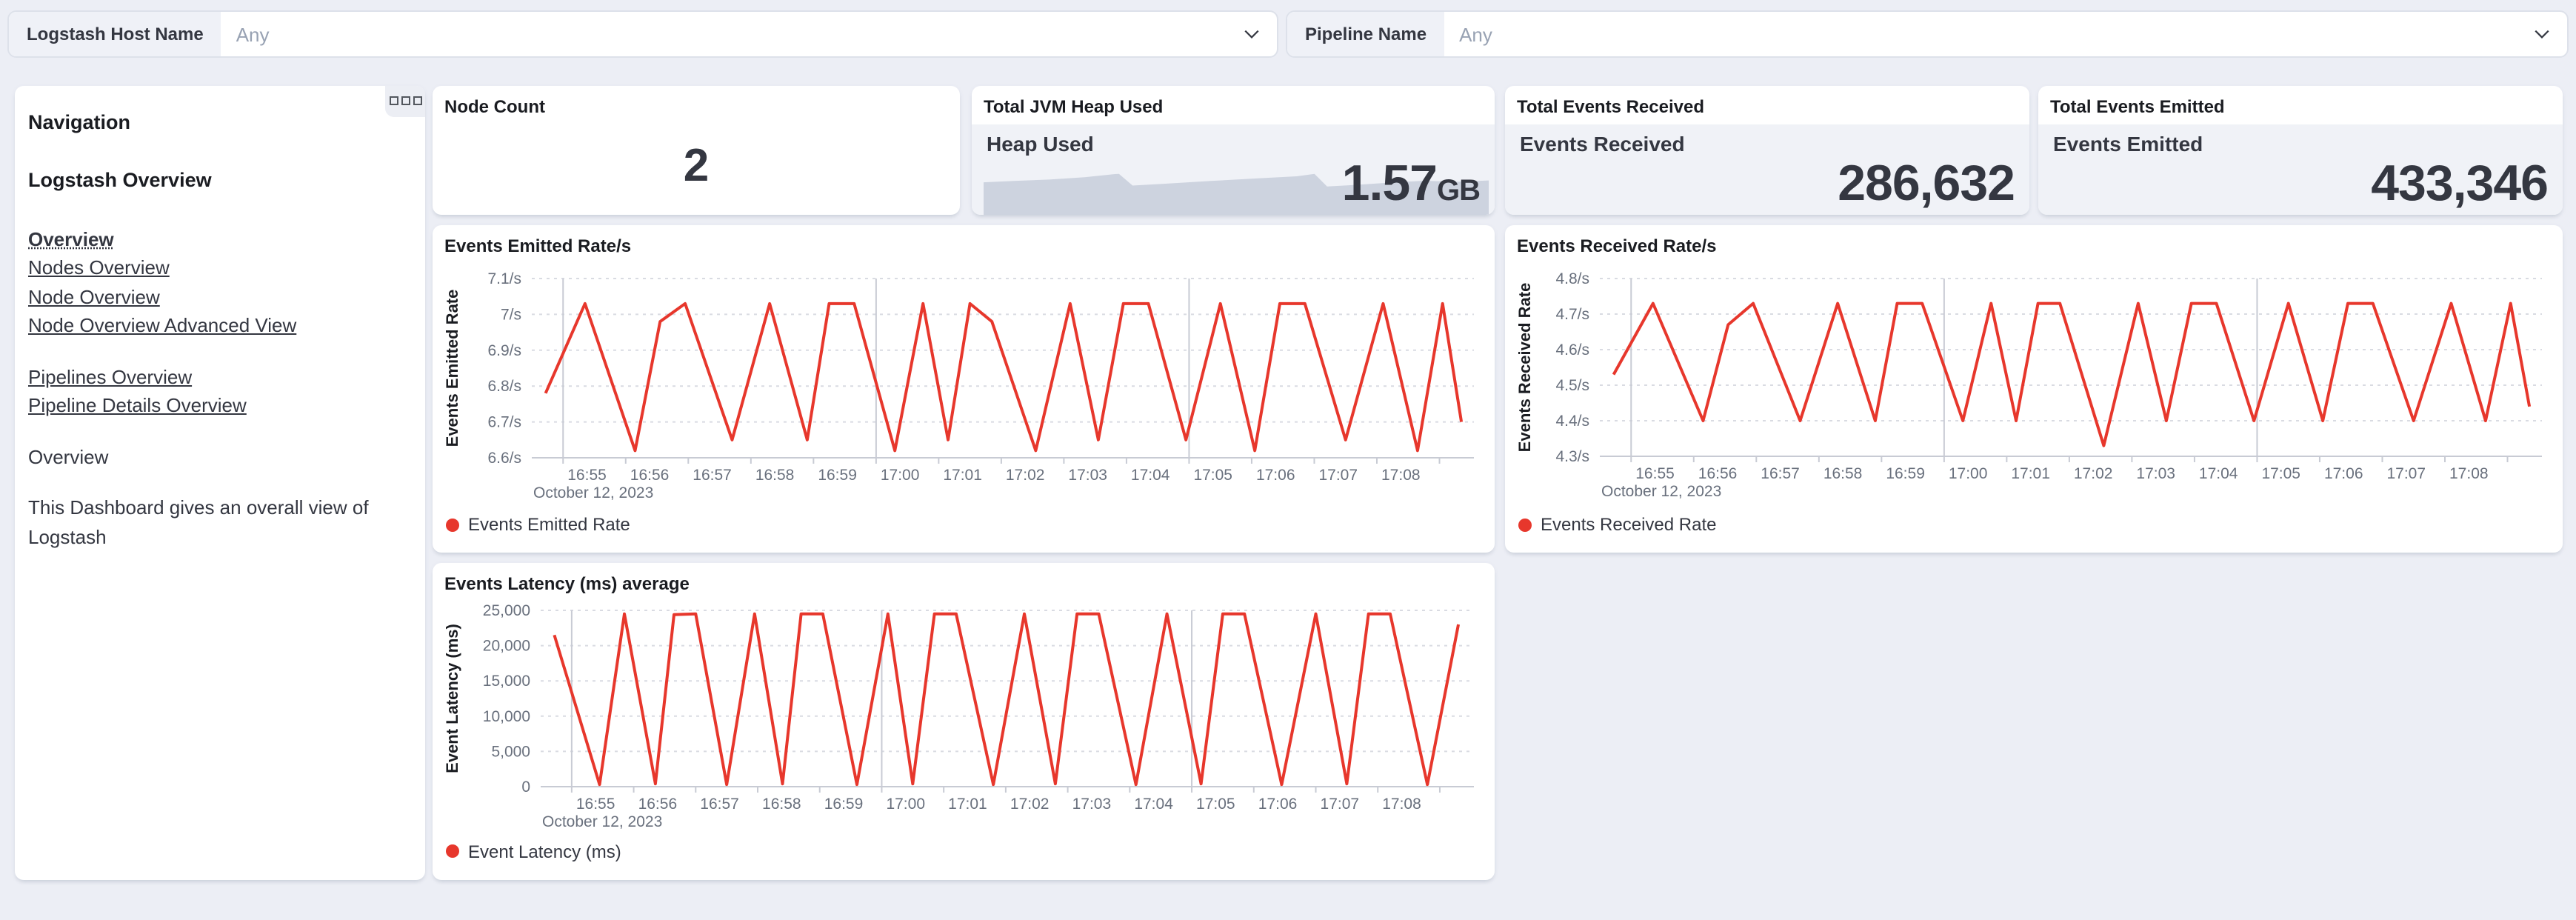 The image size is (2576, 920). I want to click on nav-link-node-overview-advanced: Node Overview Advanced View, so click(219, 325).